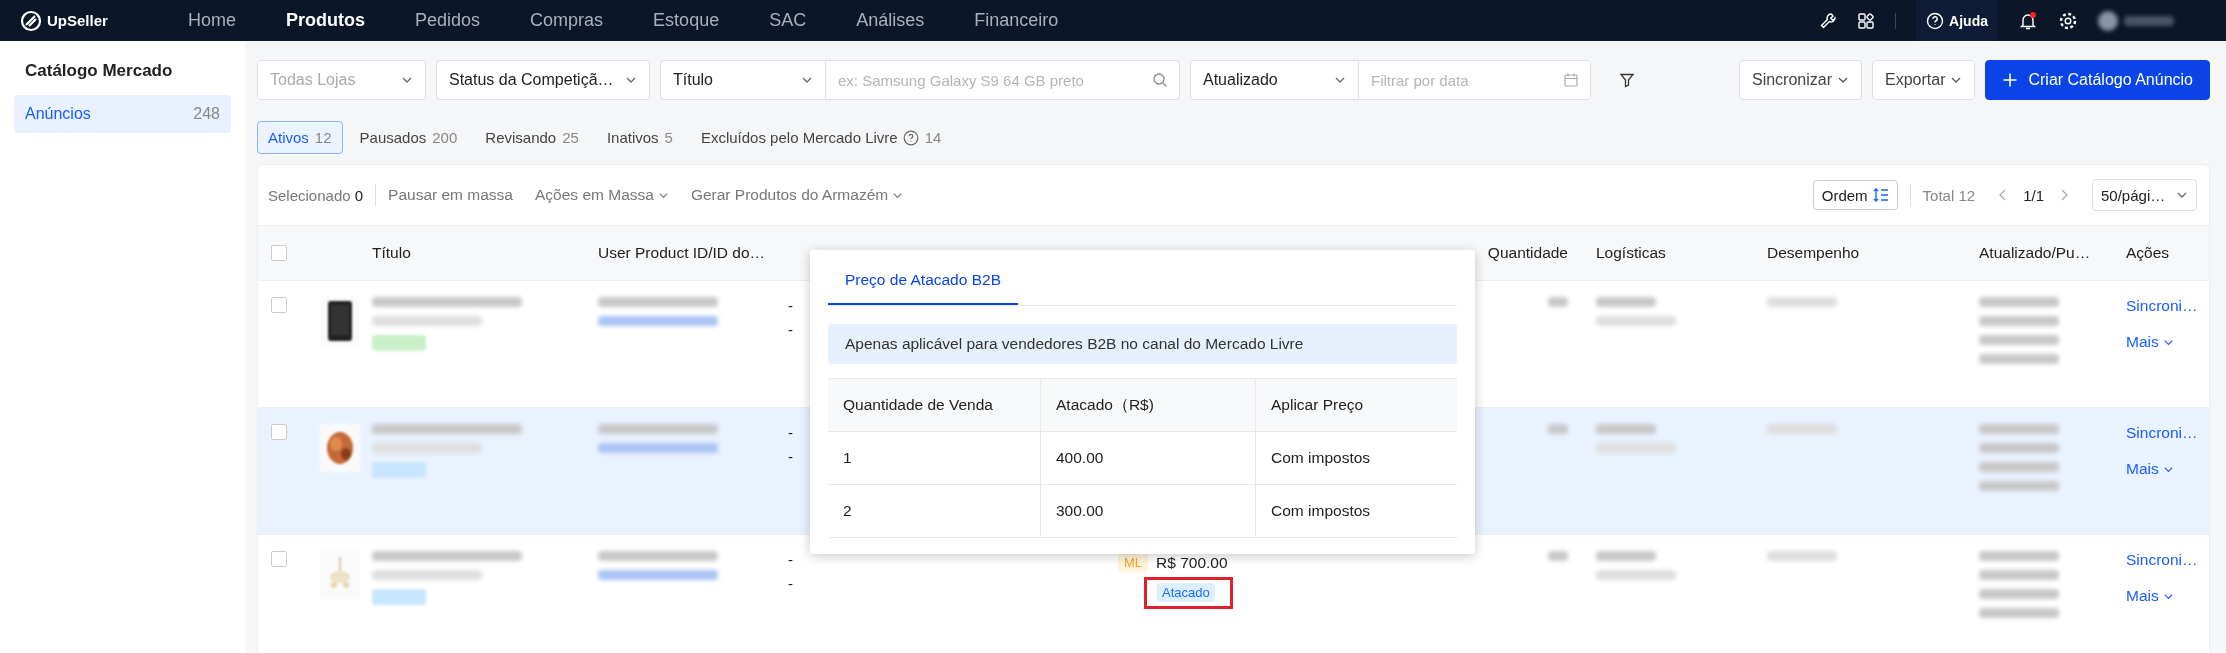 The height and width of the screenshot is (653, 2226). Describe the element at coordinates (408, 137) in the screenshot. I see `status-tab: Pausados 200` at that location.